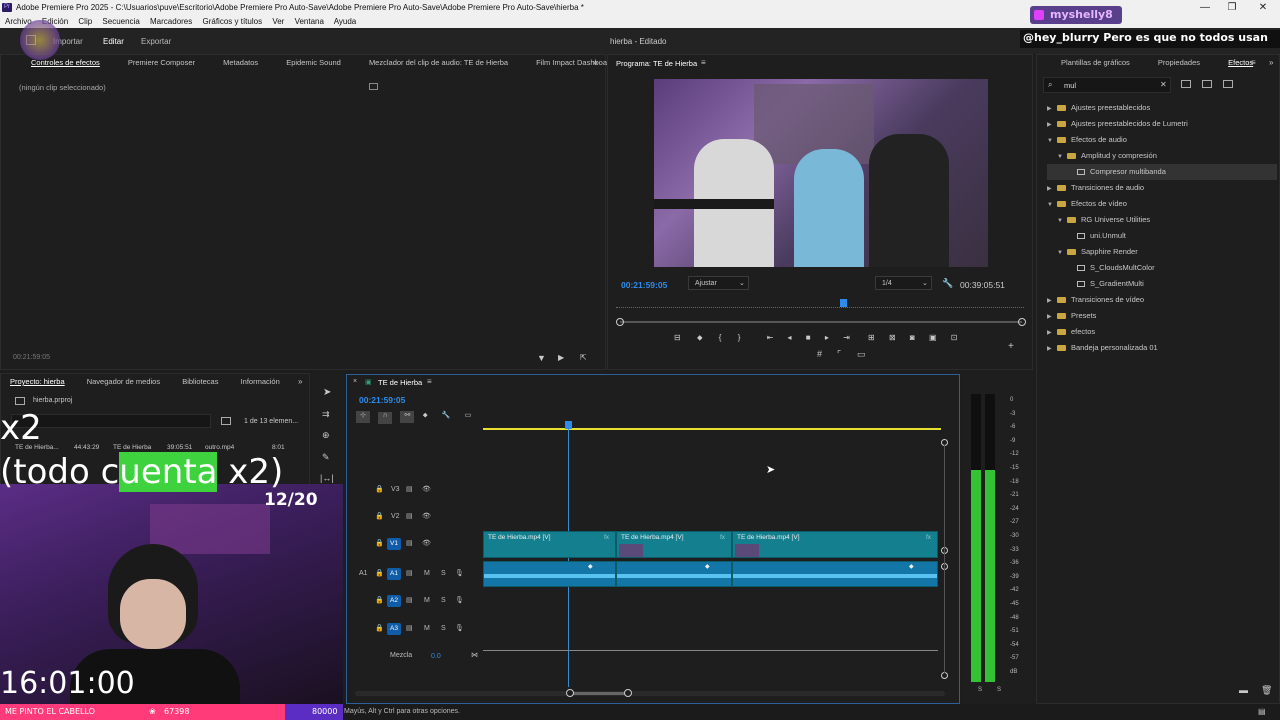 This screenshot has height=720, width=1280. What do you see at coordinates (468, 415) in the screenshot?
I see `captions-icon: ▭` at bounding box center [468, 415].